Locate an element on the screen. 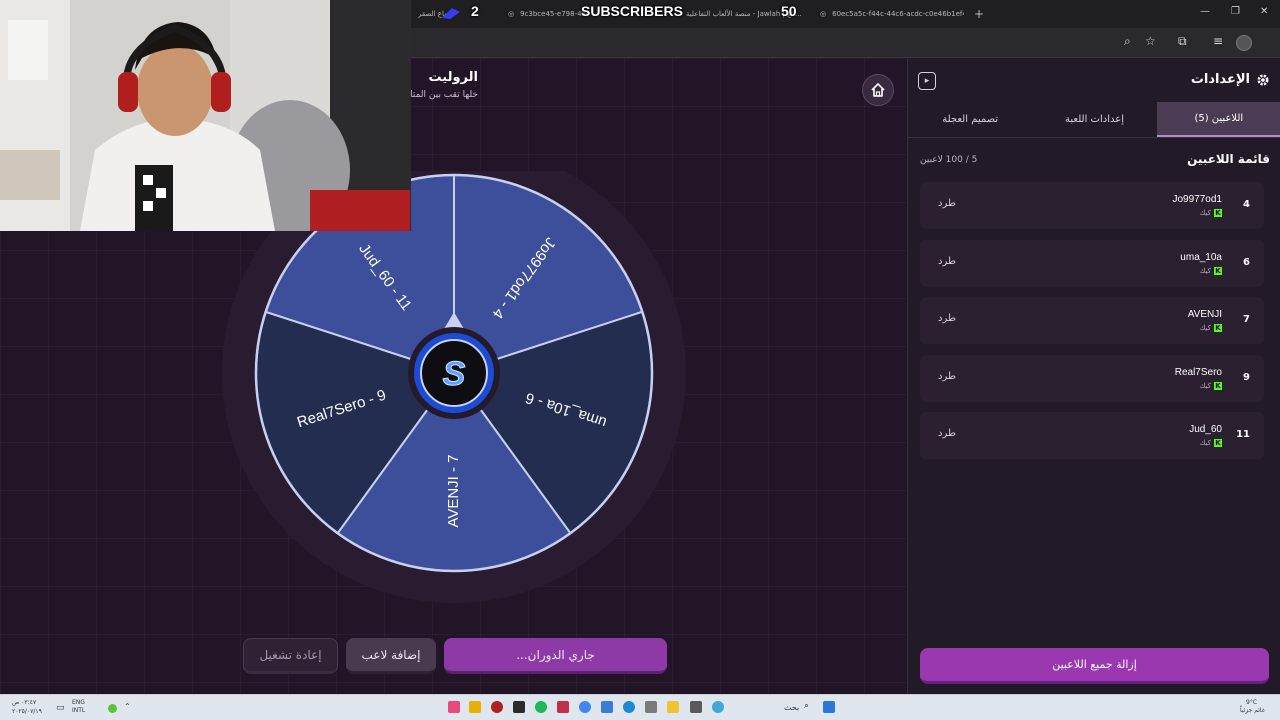 The height and width of the screenshot is (720, 1280). tray-expand-icon: ⌃ is located at coordinates (127, 706).